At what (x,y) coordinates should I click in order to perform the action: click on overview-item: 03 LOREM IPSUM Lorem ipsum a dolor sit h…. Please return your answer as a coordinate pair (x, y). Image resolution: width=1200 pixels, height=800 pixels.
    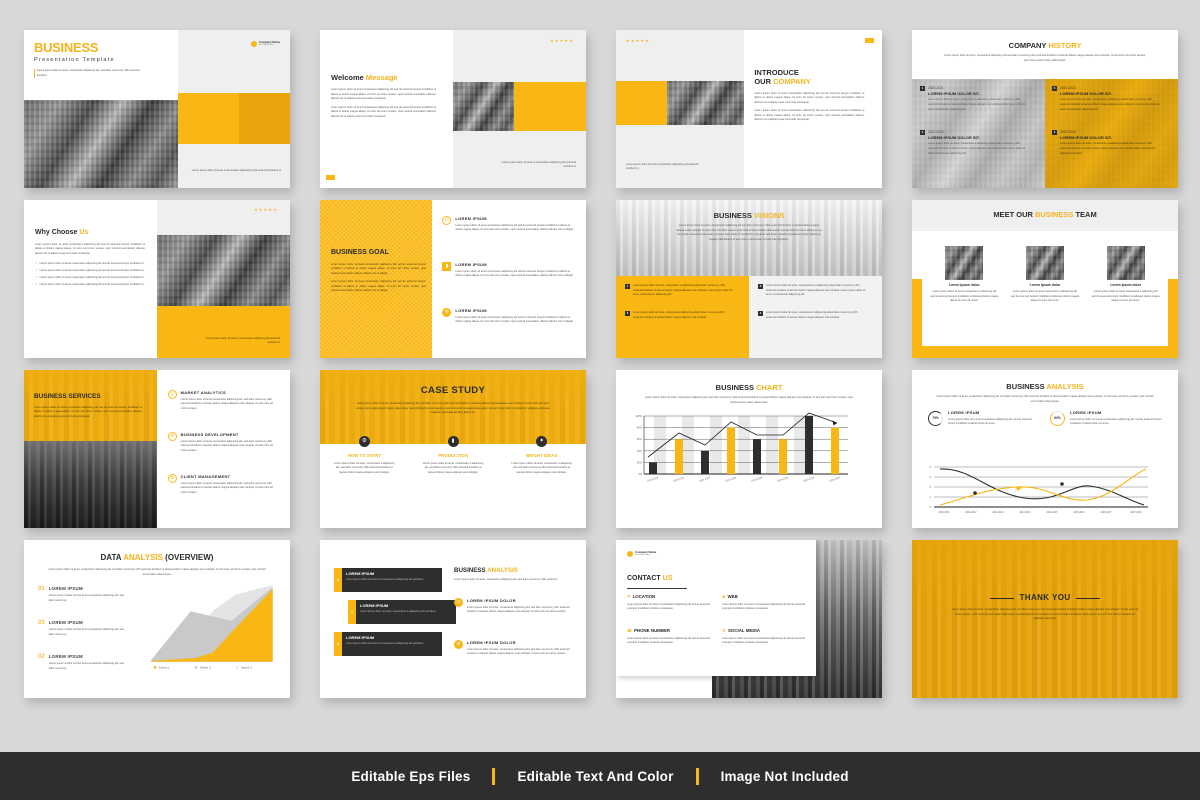
    Looking at the image, I should click on (81, 628).